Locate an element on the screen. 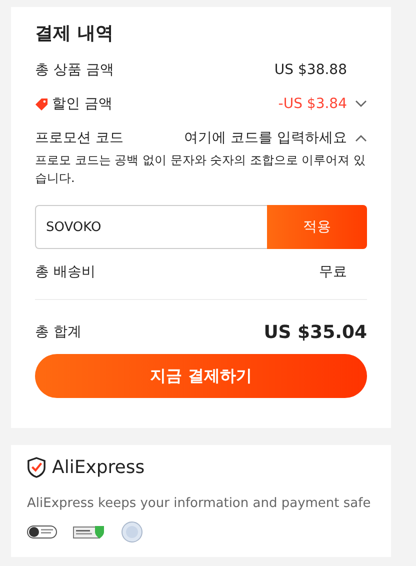 This screenshot has height=566, width=416. code-input: SOVOKO is located at coordinates (151, 227).